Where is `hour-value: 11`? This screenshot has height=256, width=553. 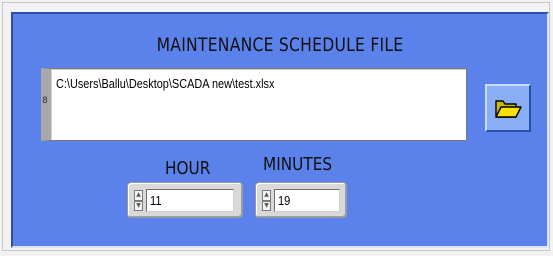 hour-value: 11 is located at coordinates (156, 200).